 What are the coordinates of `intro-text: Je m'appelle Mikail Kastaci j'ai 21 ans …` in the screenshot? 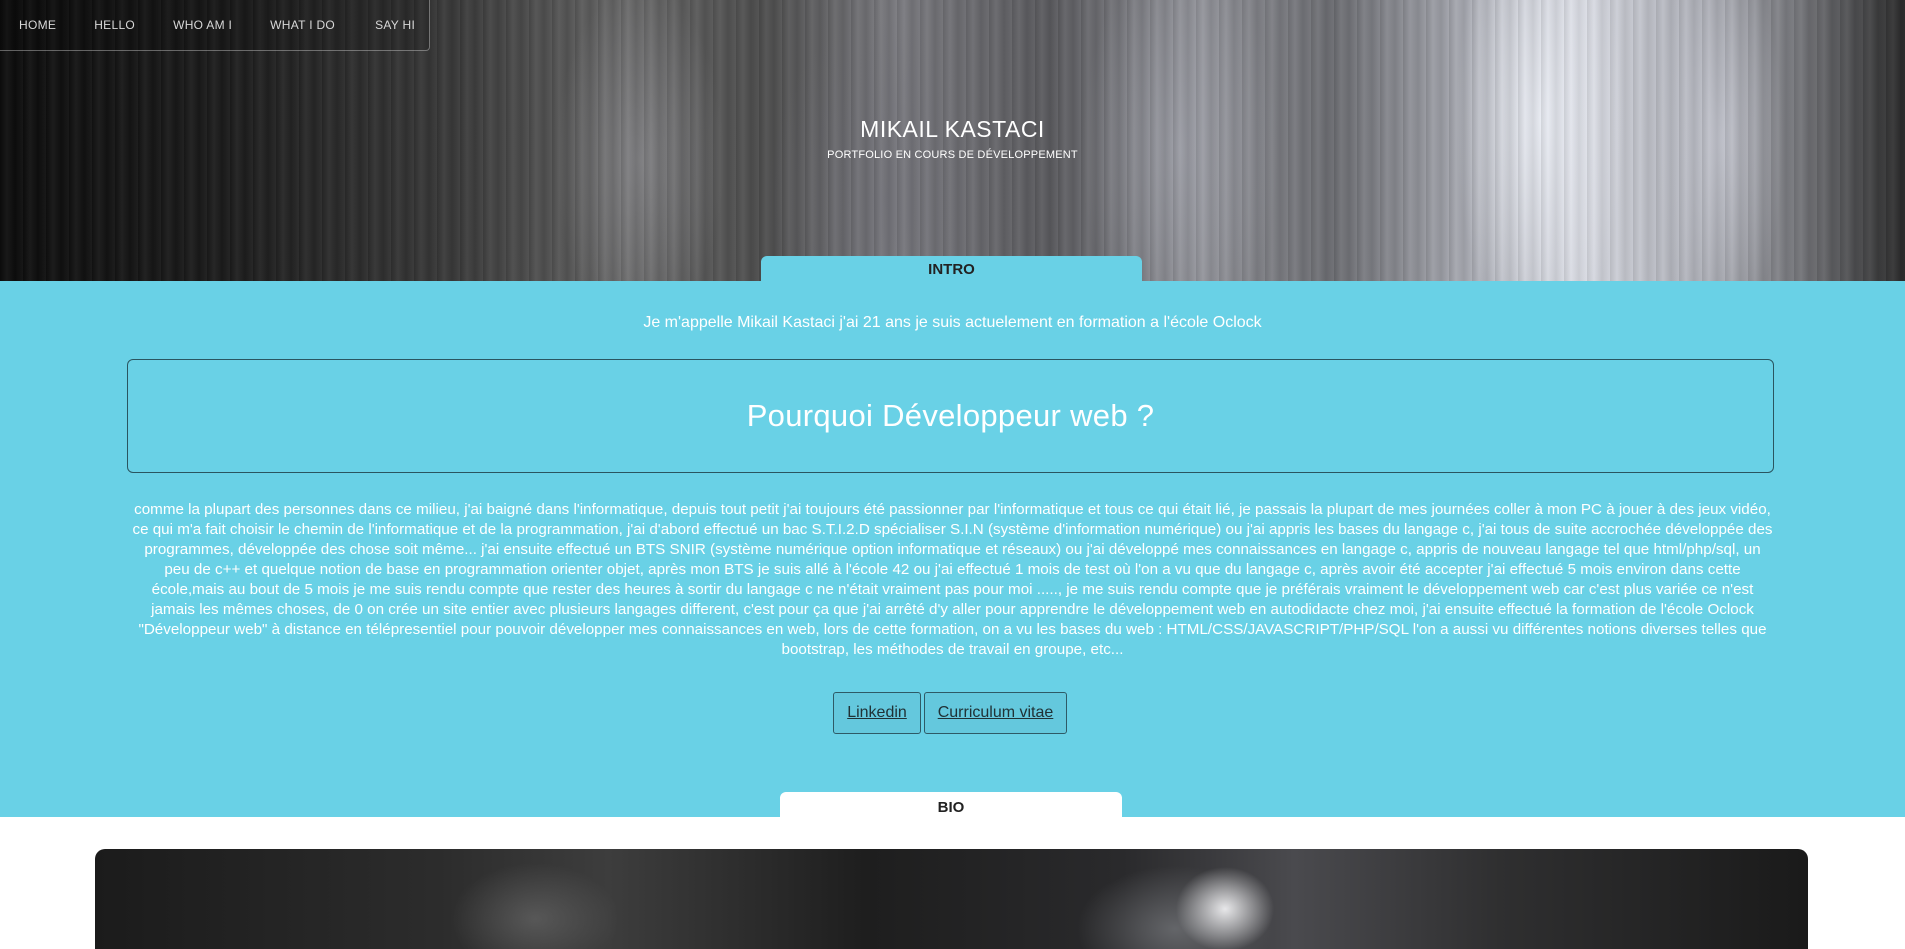 It's located at (952, 322).